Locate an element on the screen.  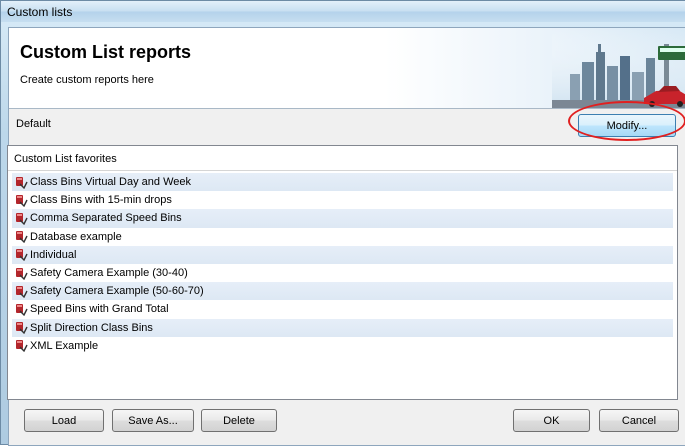
list-item-label: Class Bins Virtual Day and Week is located at coordinates (110, 182).